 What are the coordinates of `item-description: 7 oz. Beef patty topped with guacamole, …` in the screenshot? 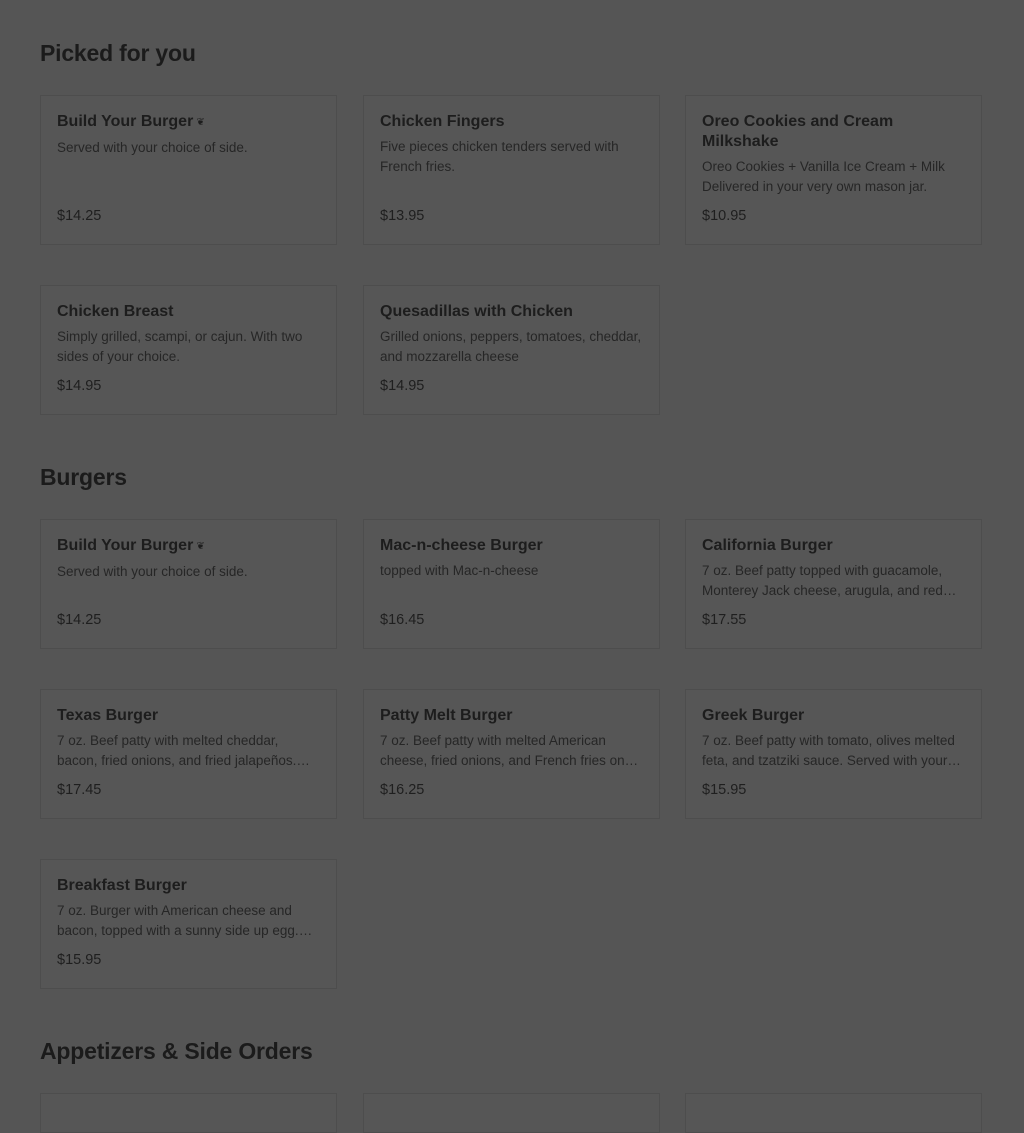 It's located at (822, 580).